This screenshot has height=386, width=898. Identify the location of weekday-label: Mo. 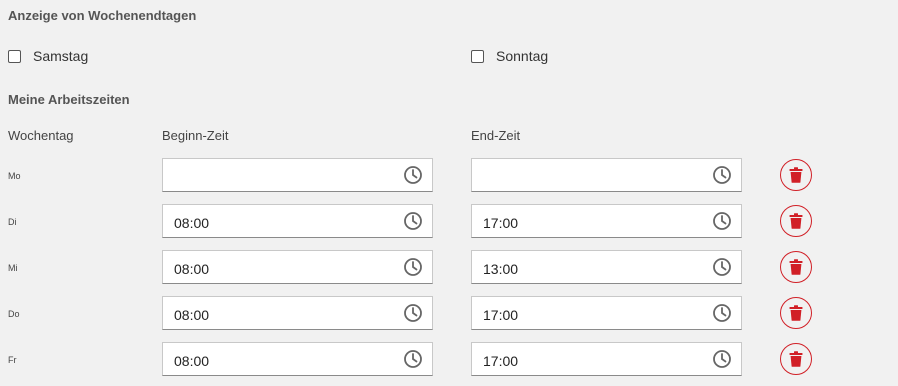
(14, 176).